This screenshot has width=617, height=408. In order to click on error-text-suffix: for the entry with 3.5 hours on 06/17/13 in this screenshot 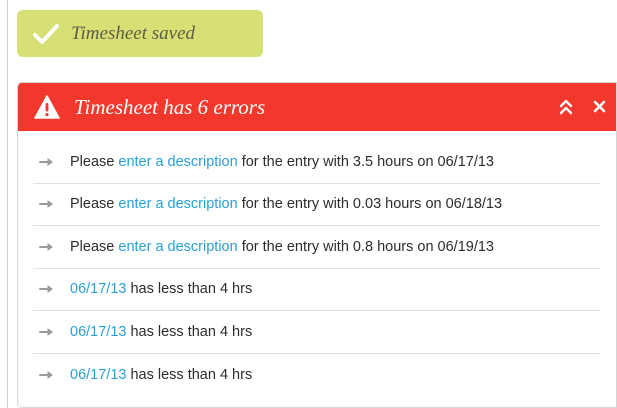, I will do `click(365, 161)`.